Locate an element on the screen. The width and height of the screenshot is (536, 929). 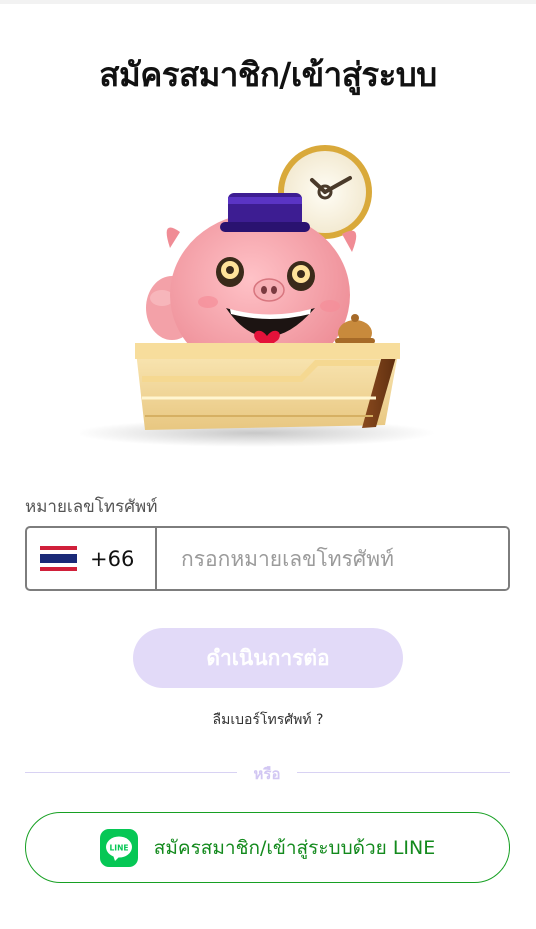
line-login-button: LINE สมัครสมาชิก/เข้าสู่ระบบด้วย LINE is located at coordinates (267, 847).